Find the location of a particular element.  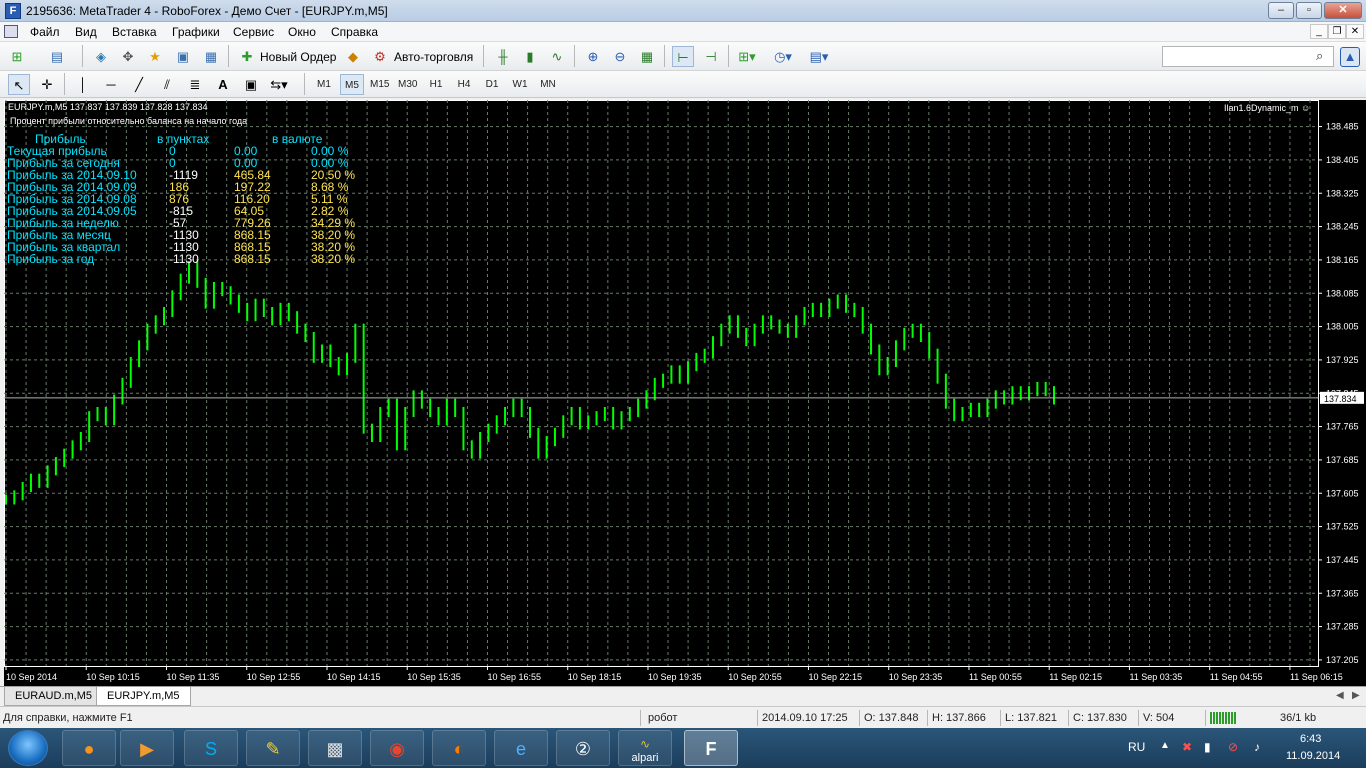

mdi-restore-icon: ❐ is located at coordinates (1337, 31).